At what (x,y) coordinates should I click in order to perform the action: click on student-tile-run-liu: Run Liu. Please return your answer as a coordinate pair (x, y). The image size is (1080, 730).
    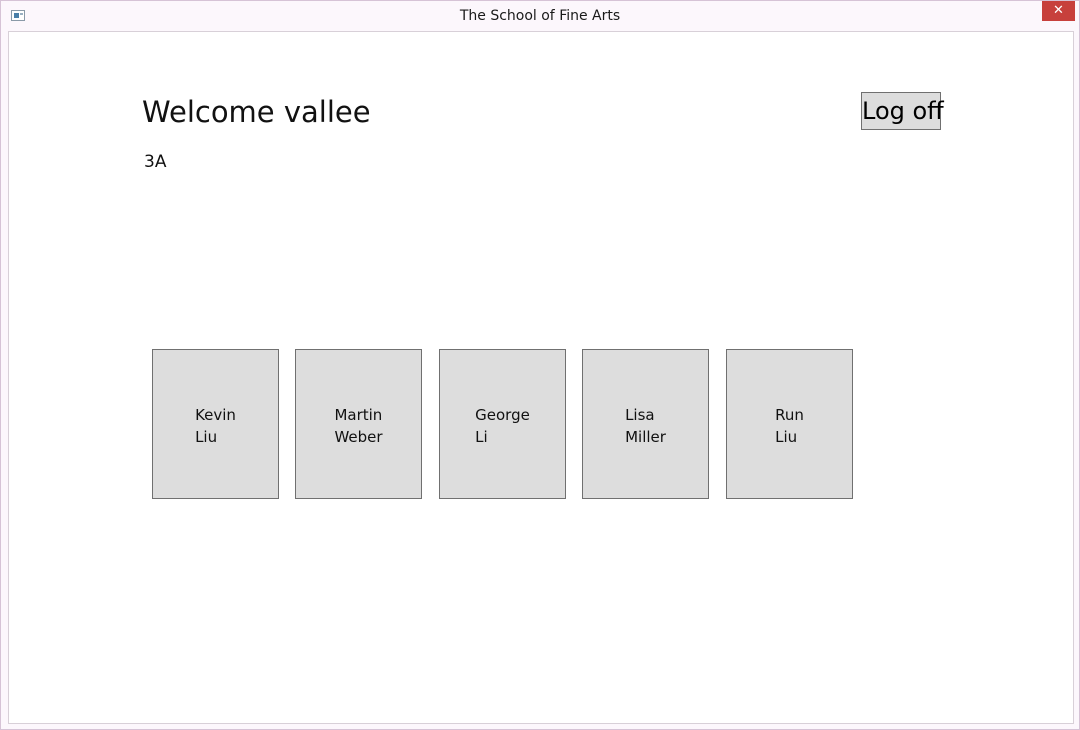
    Looking at the image, I should click on (789, 424).